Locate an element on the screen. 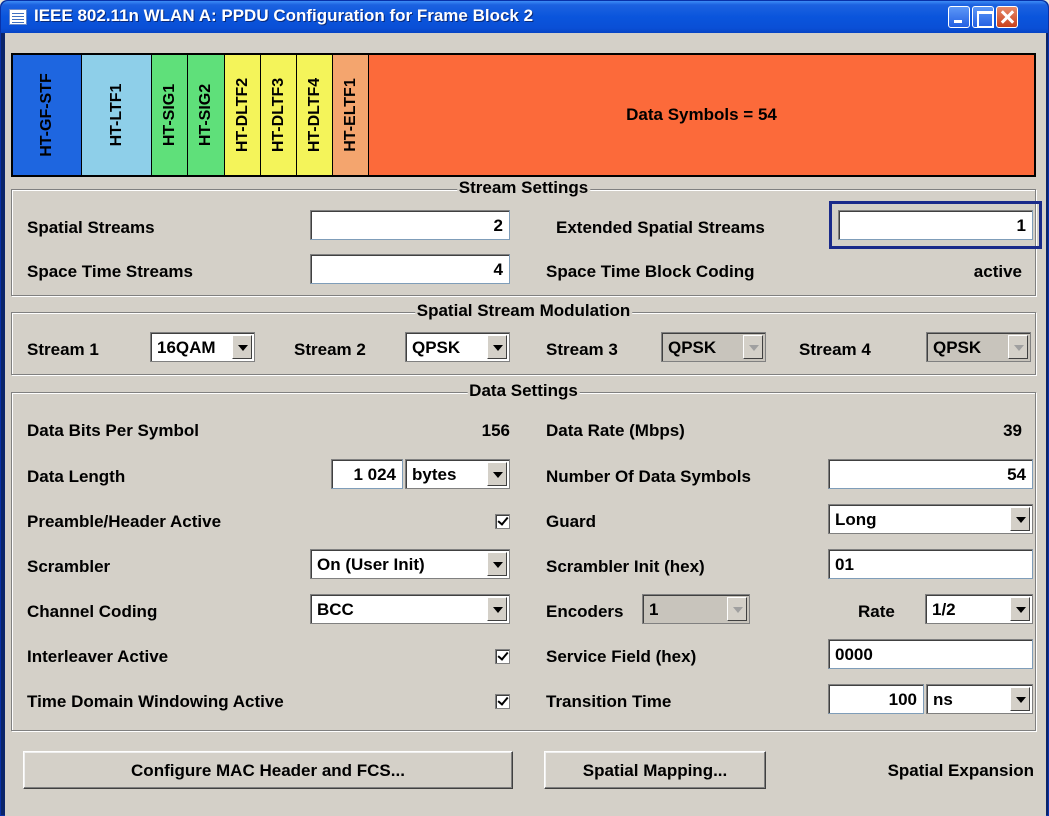 The image size is (1049, 816). ppdu-field-ht-dltf4: HT-DLTF4 is located at coordinates (315, 115).